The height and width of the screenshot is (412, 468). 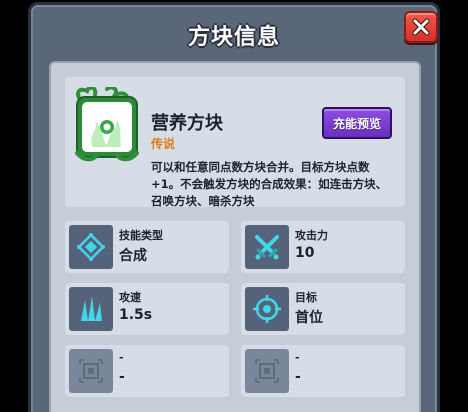 I want to click on stat-card-attack: 攻击力 10, so click(x=323, y=247).